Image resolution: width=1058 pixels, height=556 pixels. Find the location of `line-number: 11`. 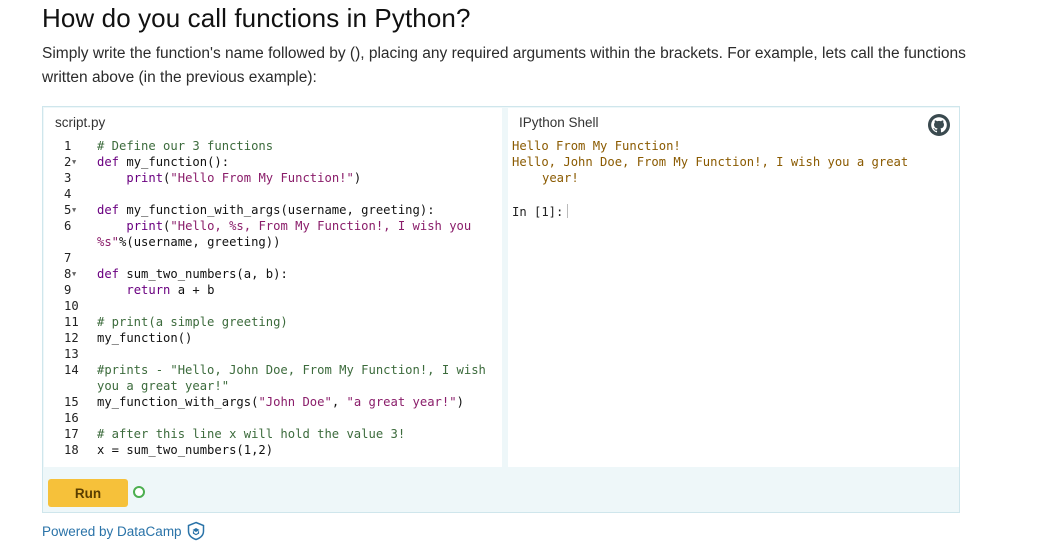

line-number: 11 is located at coordinates (71, 322).